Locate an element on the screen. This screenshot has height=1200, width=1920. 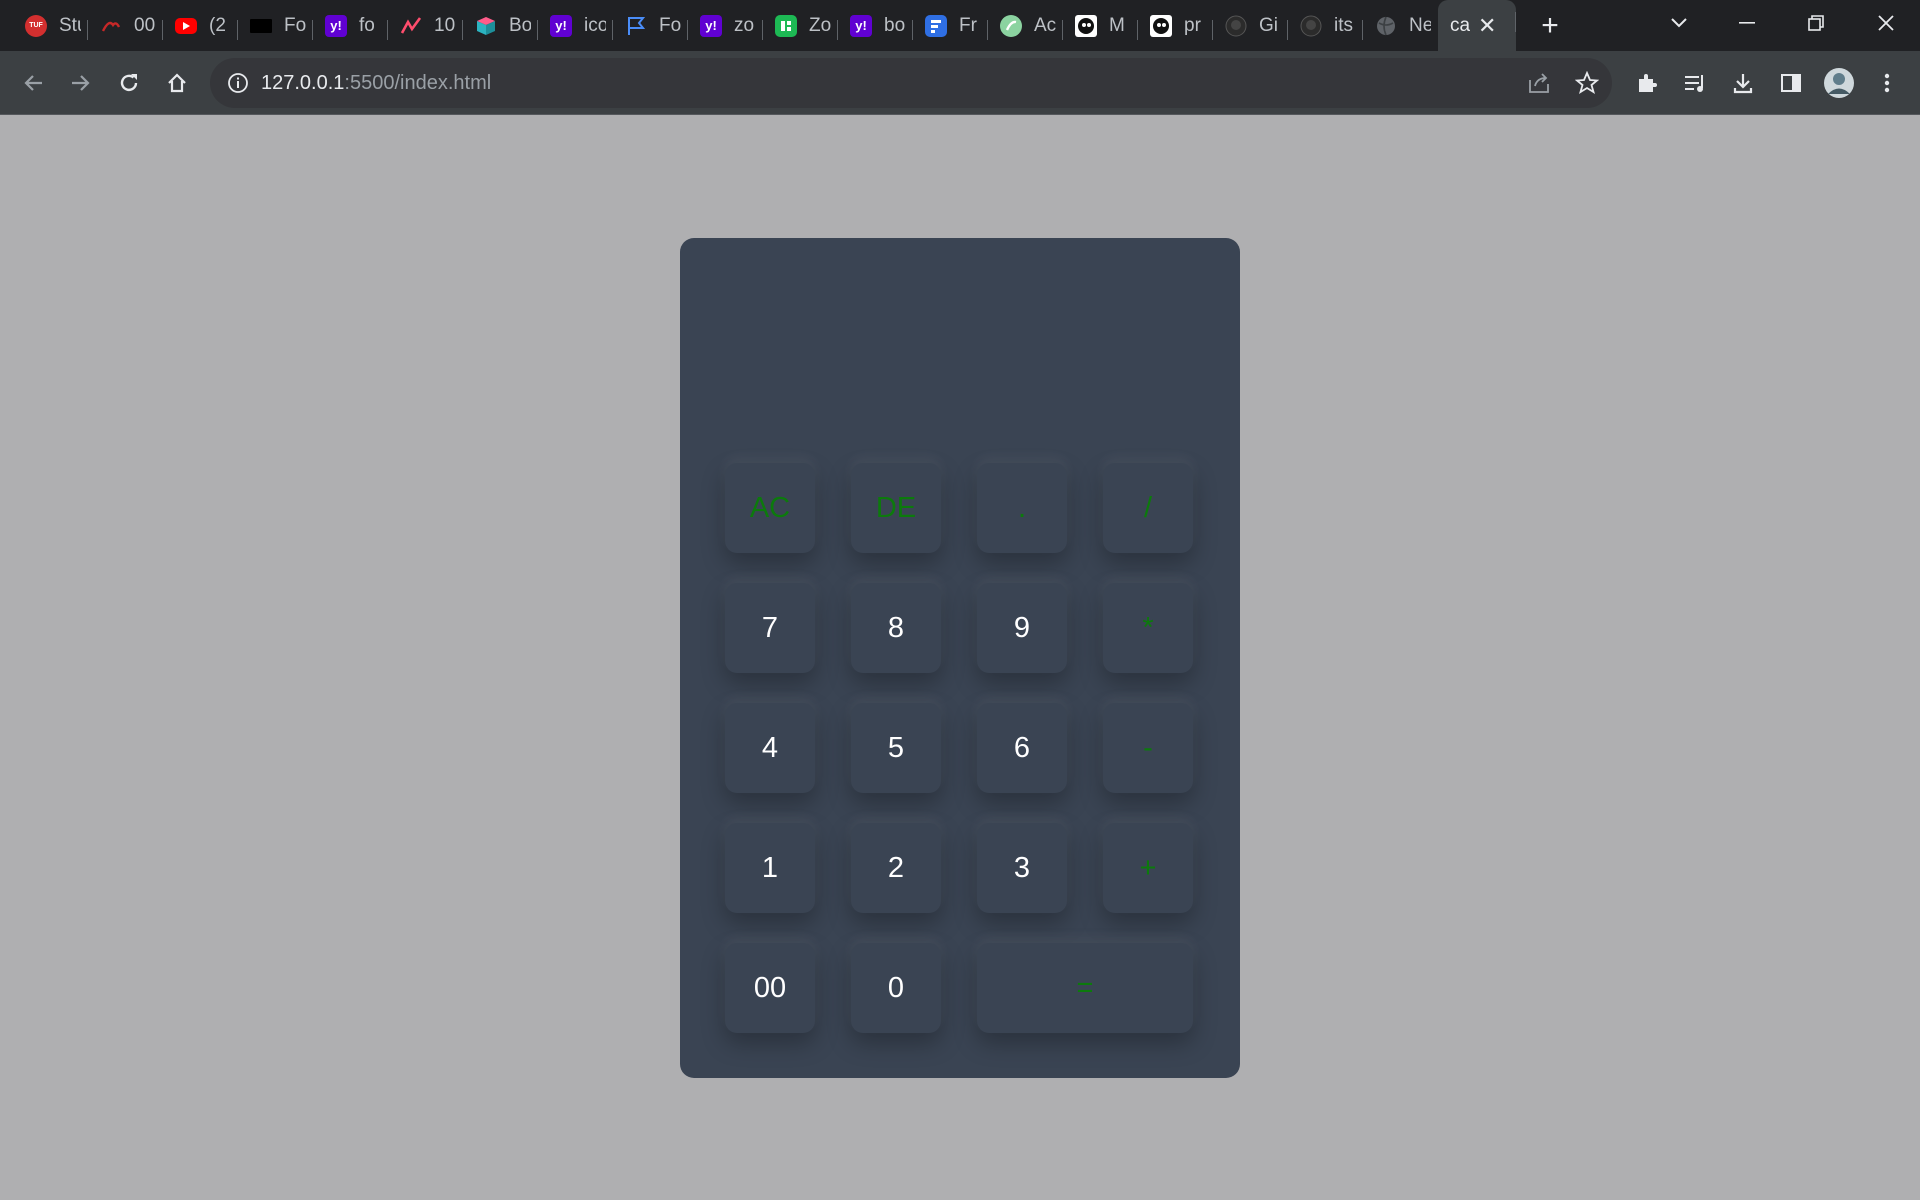
tab-title: zo is located at coordinates (744, 25).